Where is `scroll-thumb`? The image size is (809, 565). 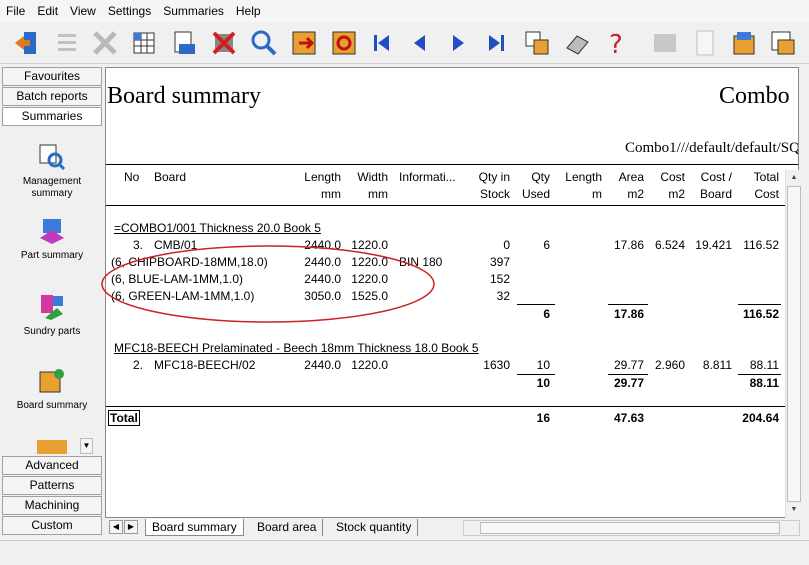
scroll-thumb is located at coordinates (794, 344).